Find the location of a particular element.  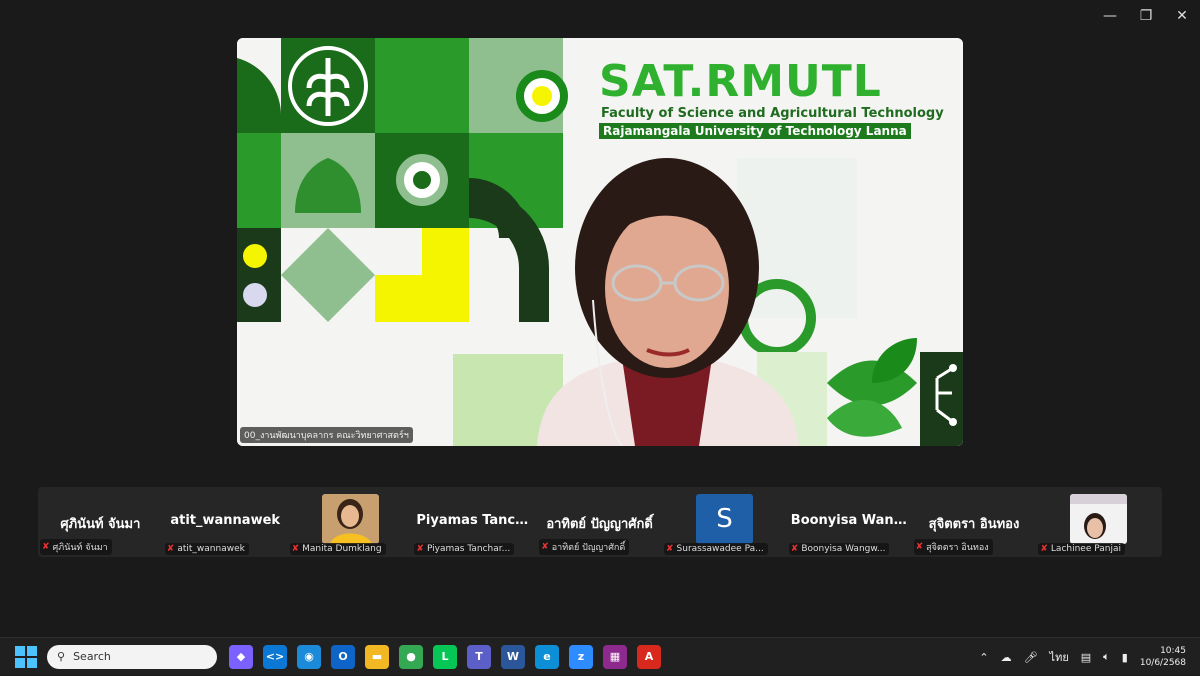

close-icon: ✕ is located at coordinates (1182, 16).